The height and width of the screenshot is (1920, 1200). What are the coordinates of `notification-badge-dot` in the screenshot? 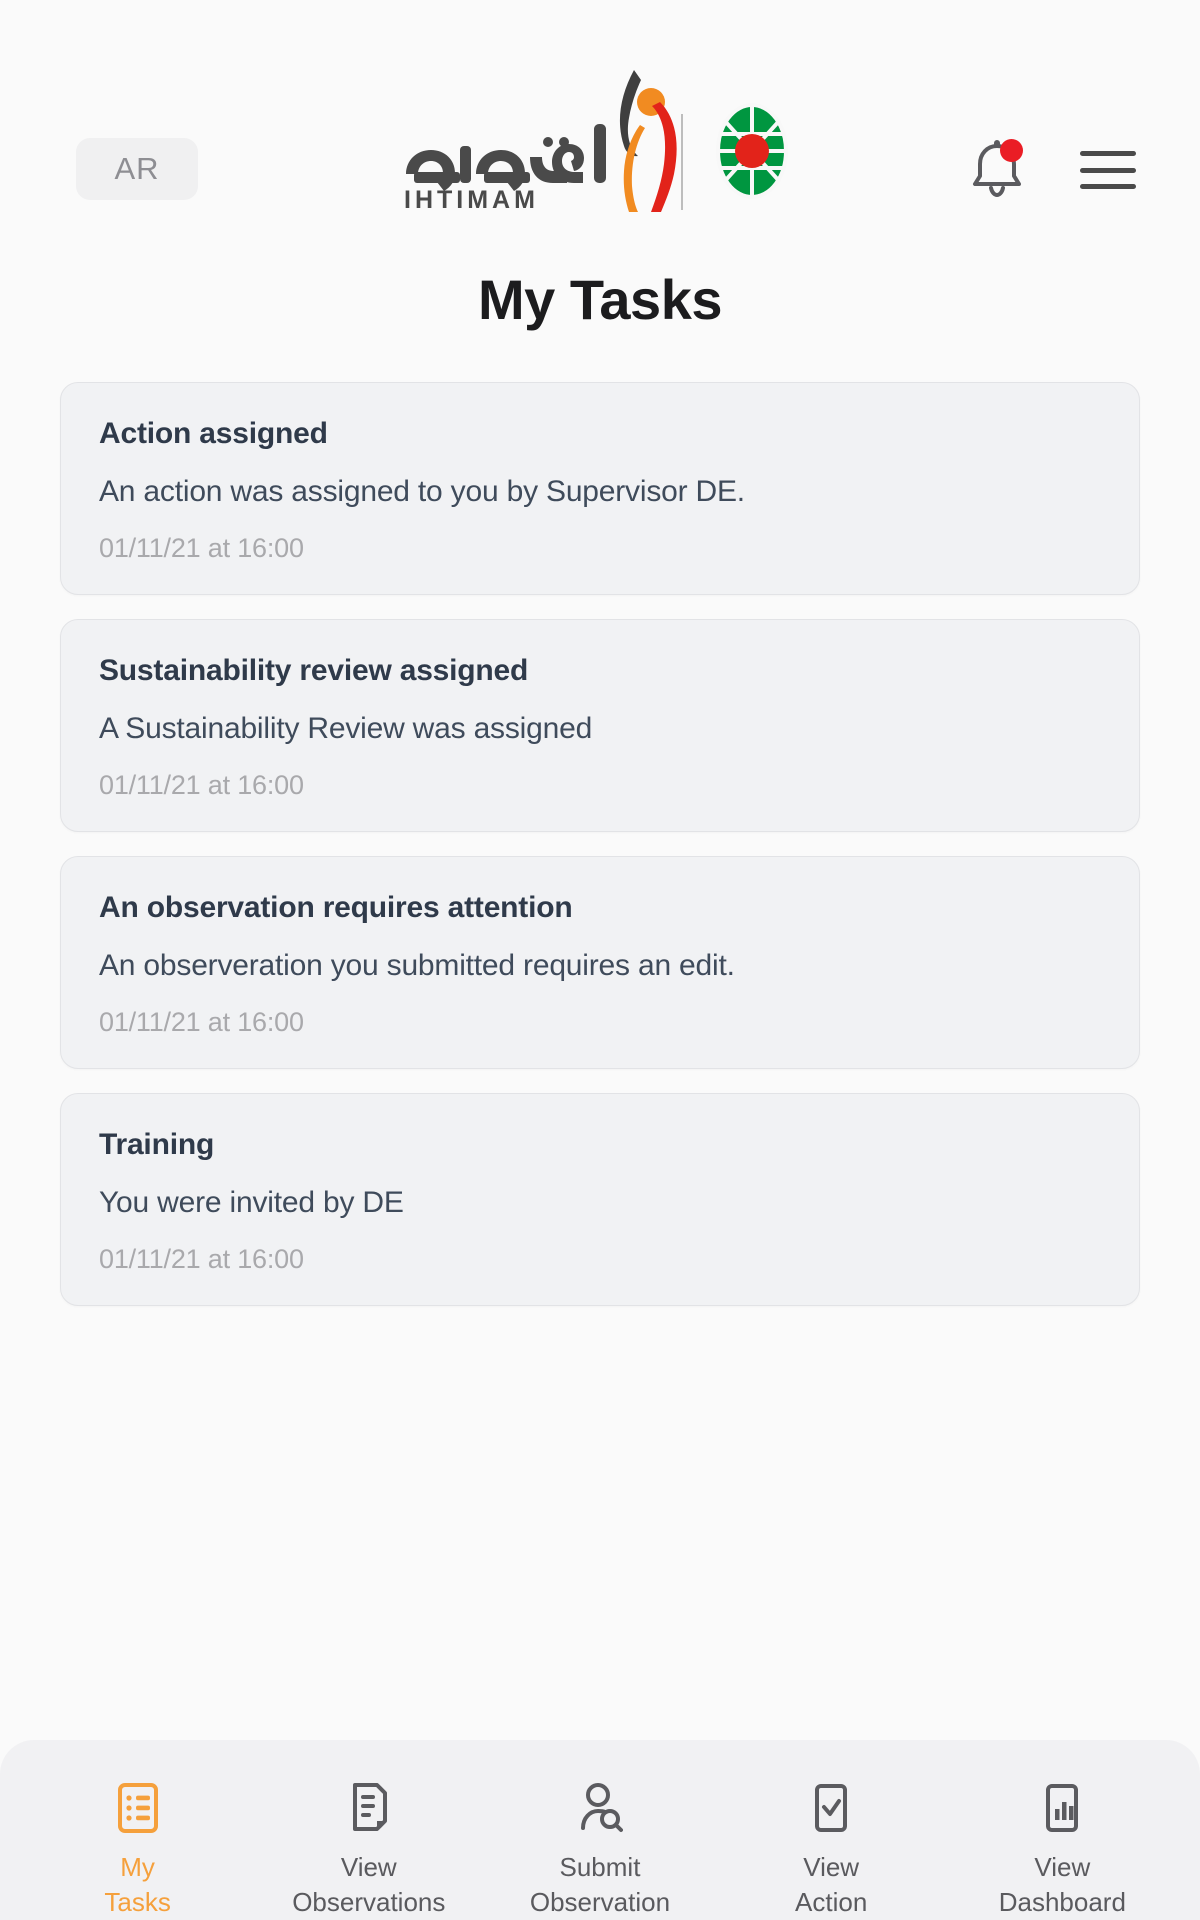 It's located at (1011, 150).